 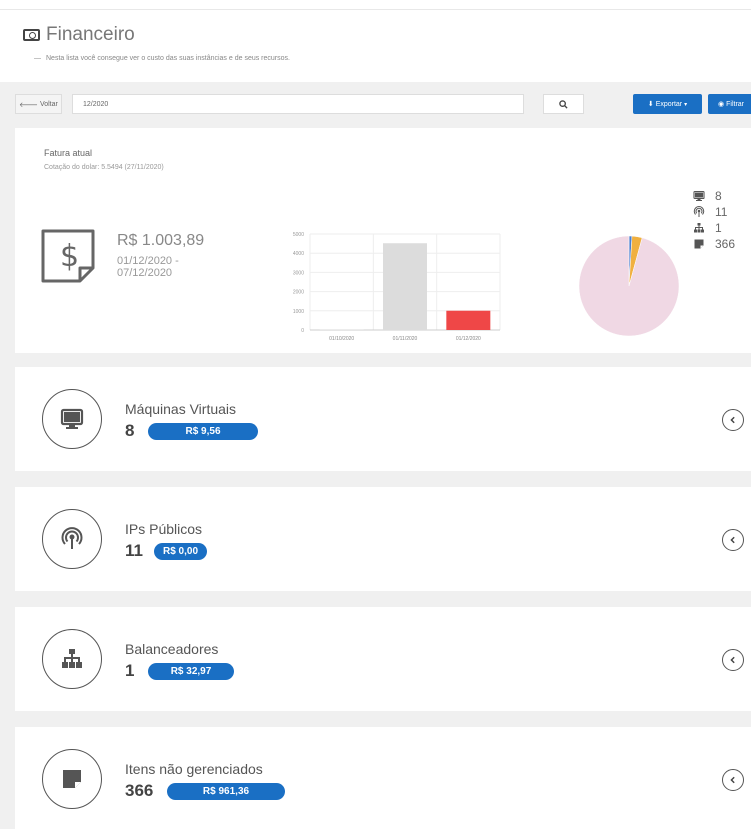 I want to click on page-title: Financeiro, so click(x=90, y=34).